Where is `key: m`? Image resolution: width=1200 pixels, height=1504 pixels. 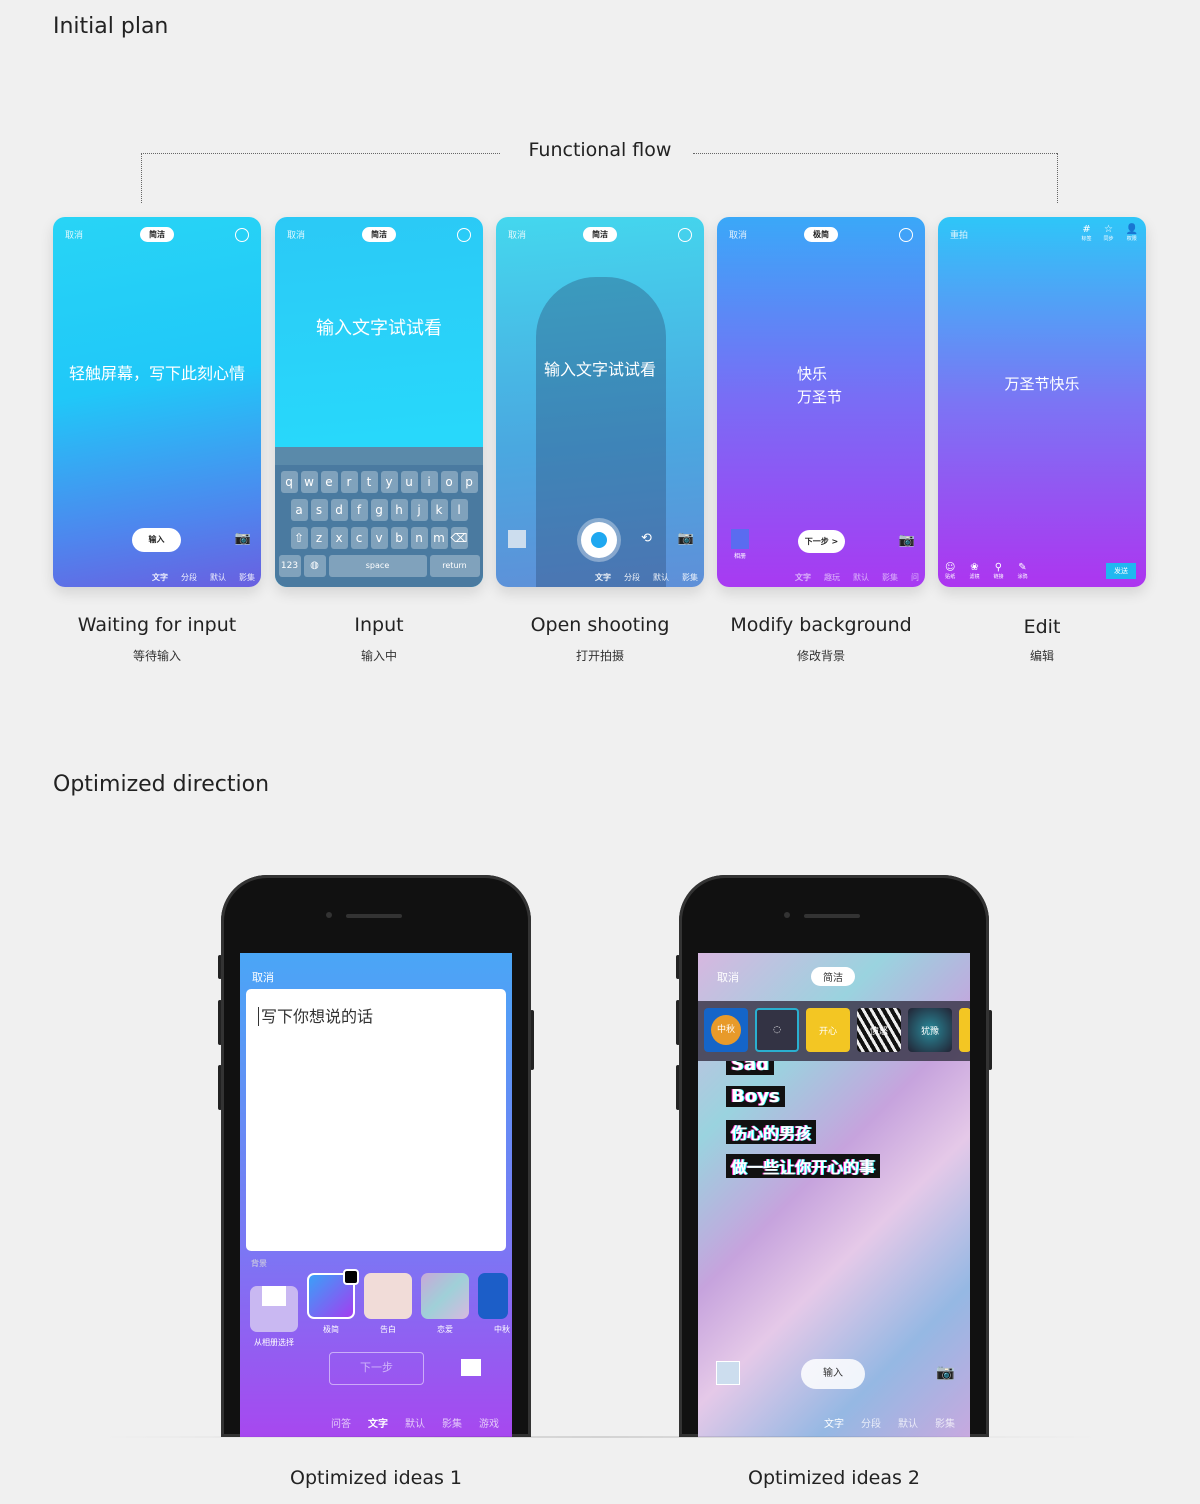
key: m is located at coordinates (439, 538).